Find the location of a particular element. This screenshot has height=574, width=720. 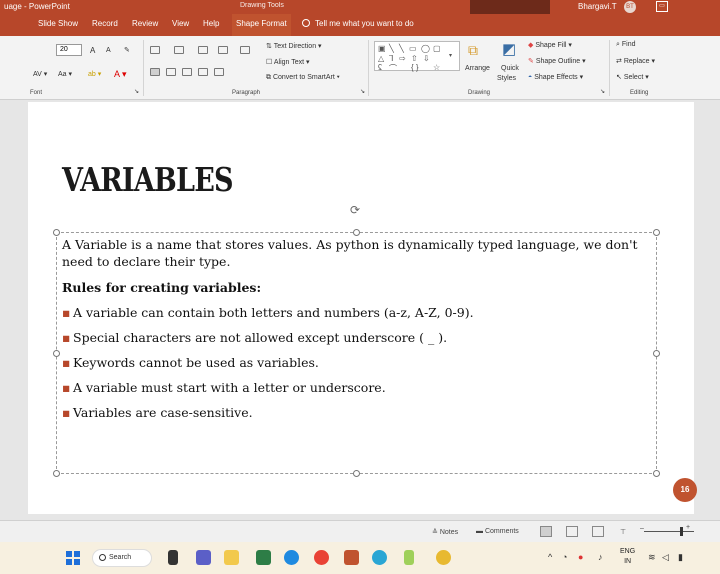

volume-icon: ◁ is located at coordinates (665, 557).